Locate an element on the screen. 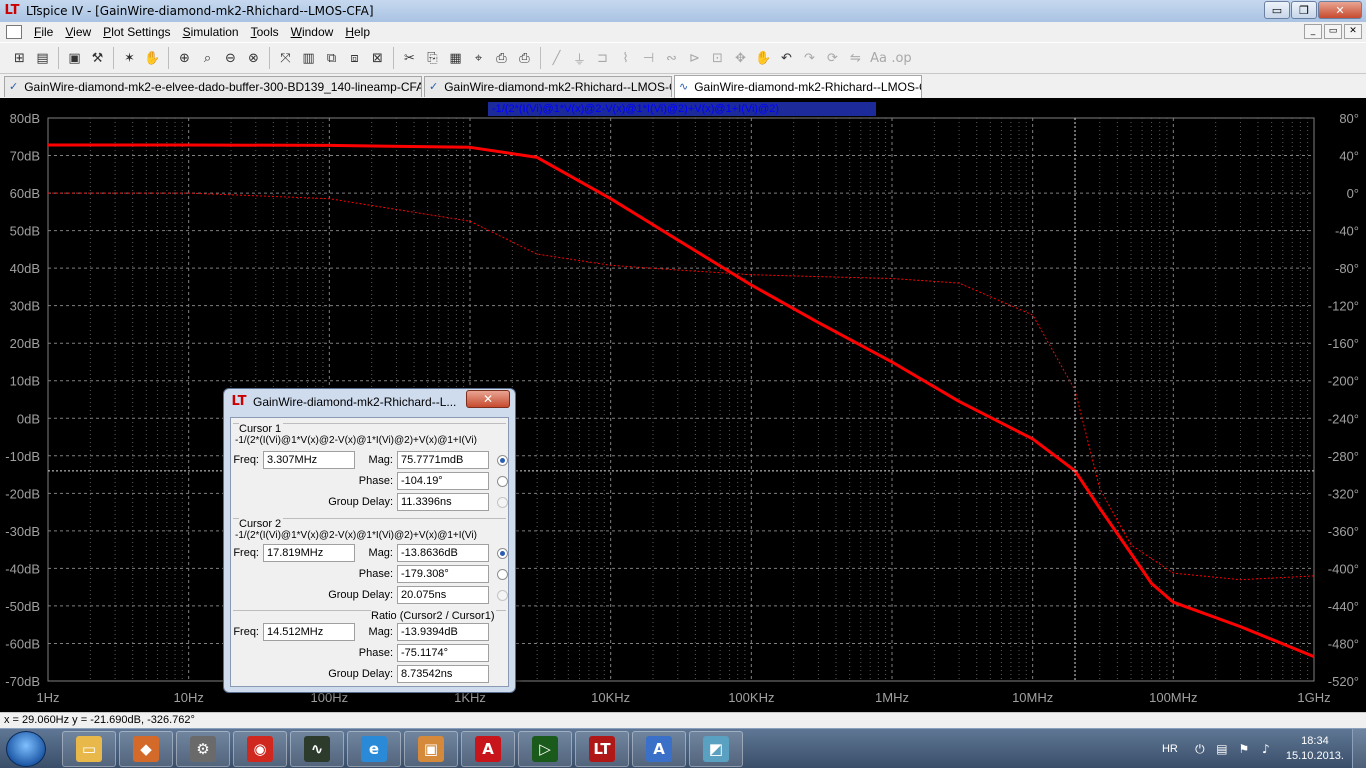  ratio-phase-field: -75.1174° is located at coordinates (443, 653).